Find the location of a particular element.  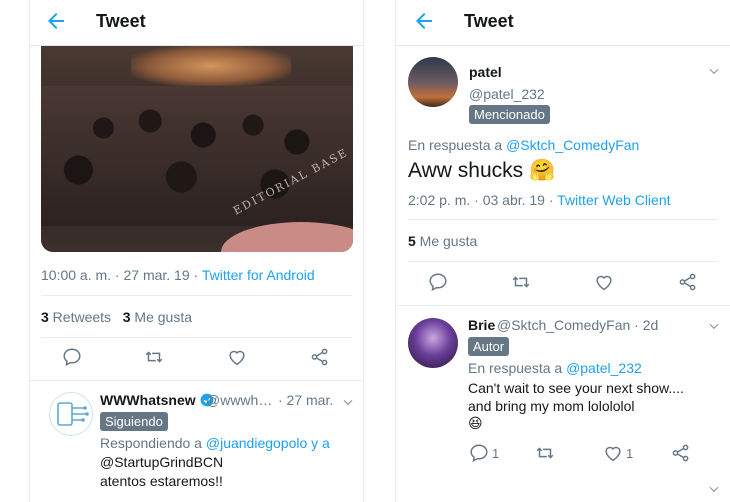

reply-author-name: WWWhatsnew is located at coordinates (157, 400).